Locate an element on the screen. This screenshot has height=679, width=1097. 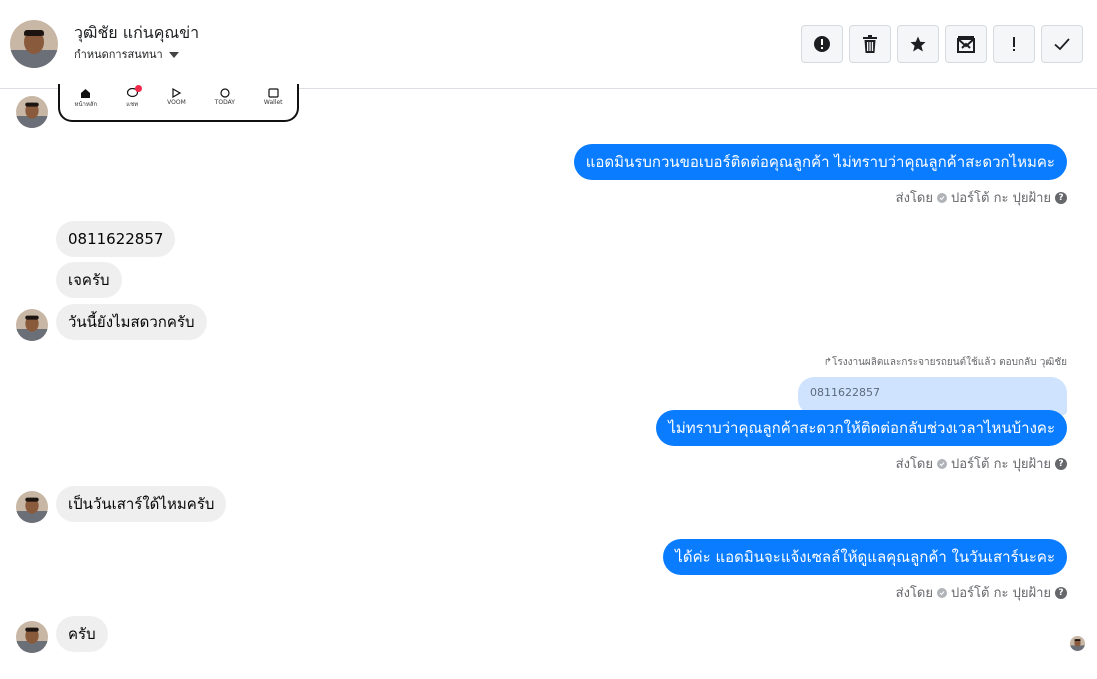
incoming-message: เป็นวันเสาร์ใด้ไหมครับ is located at coordinates (141, 504).